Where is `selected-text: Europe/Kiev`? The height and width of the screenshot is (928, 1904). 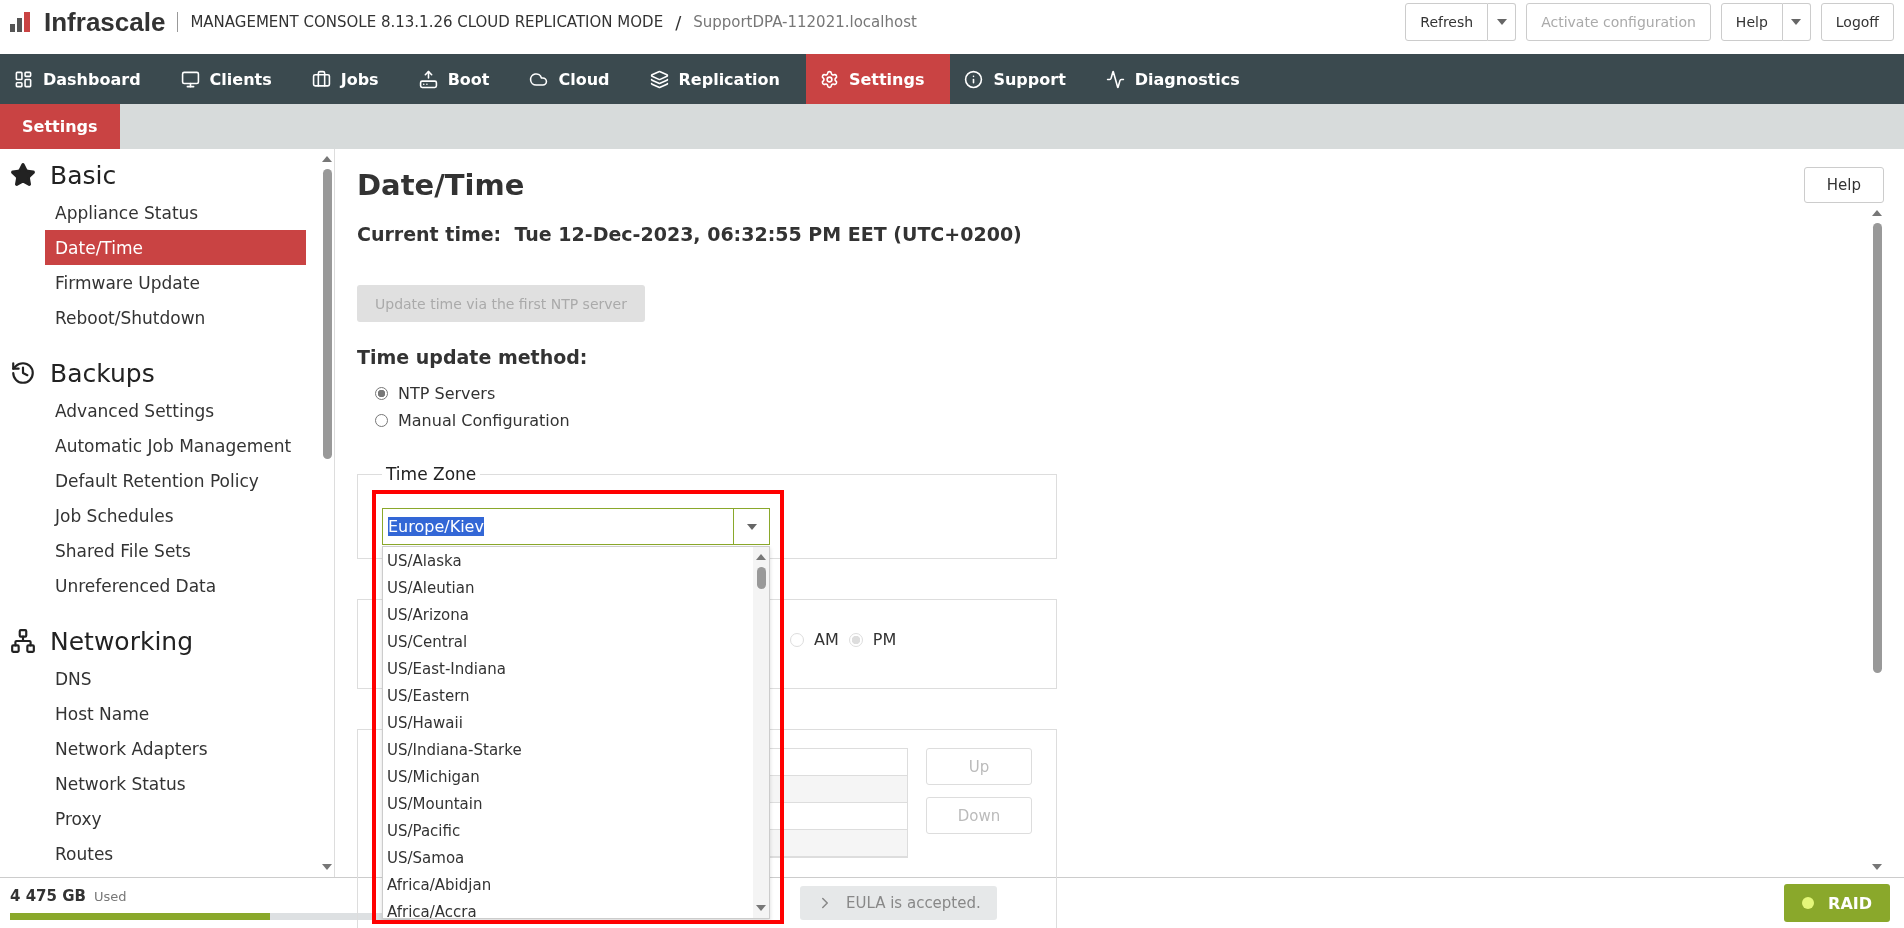 selected-text: Europe/Kiev is located at coordinates (436, 526).